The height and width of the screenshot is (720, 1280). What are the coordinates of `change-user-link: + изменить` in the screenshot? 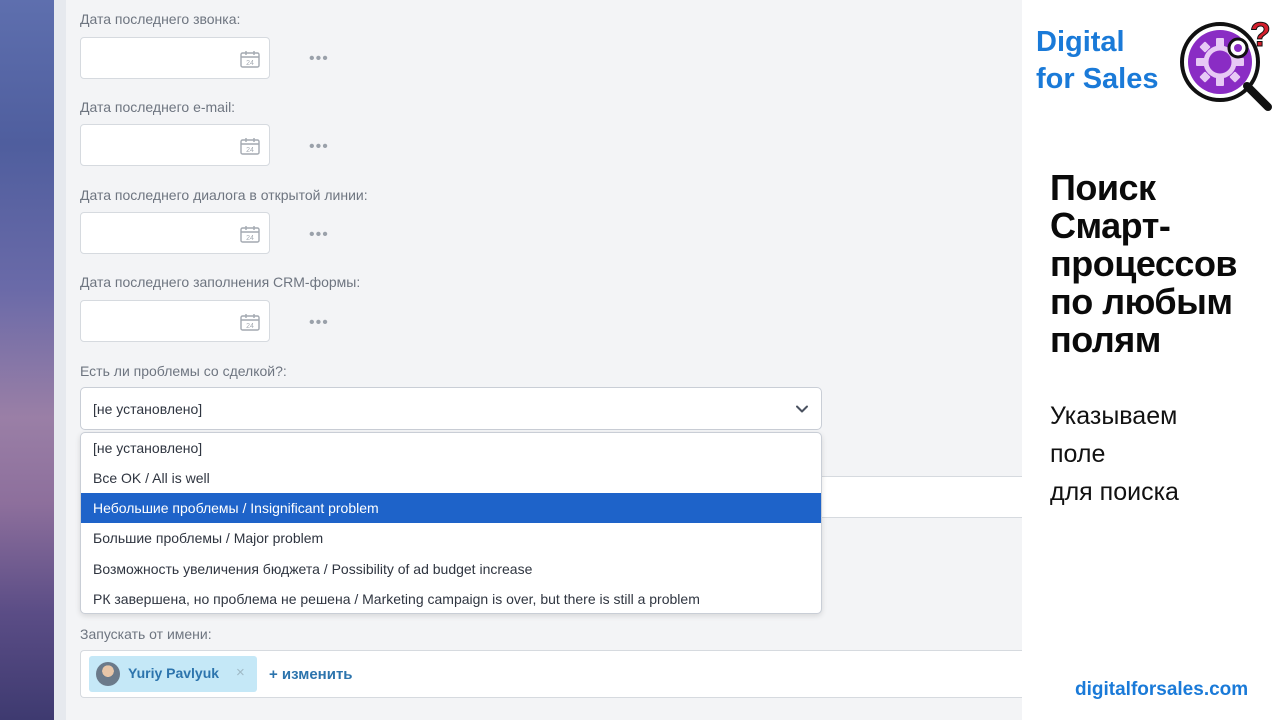 It's located at (311, 674).